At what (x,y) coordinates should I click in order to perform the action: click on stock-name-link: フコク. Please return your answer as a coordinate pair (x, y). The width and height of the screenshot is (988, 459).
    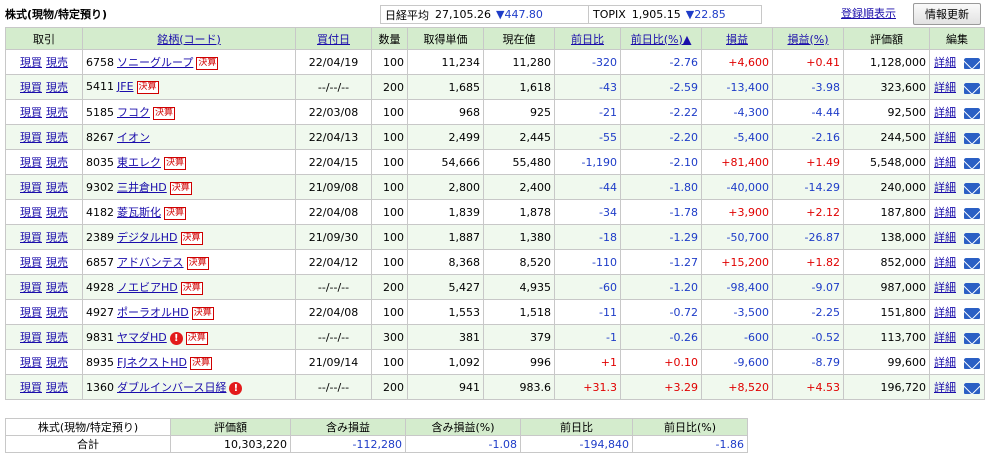
    Looking at the image, I should click on (133, 112).